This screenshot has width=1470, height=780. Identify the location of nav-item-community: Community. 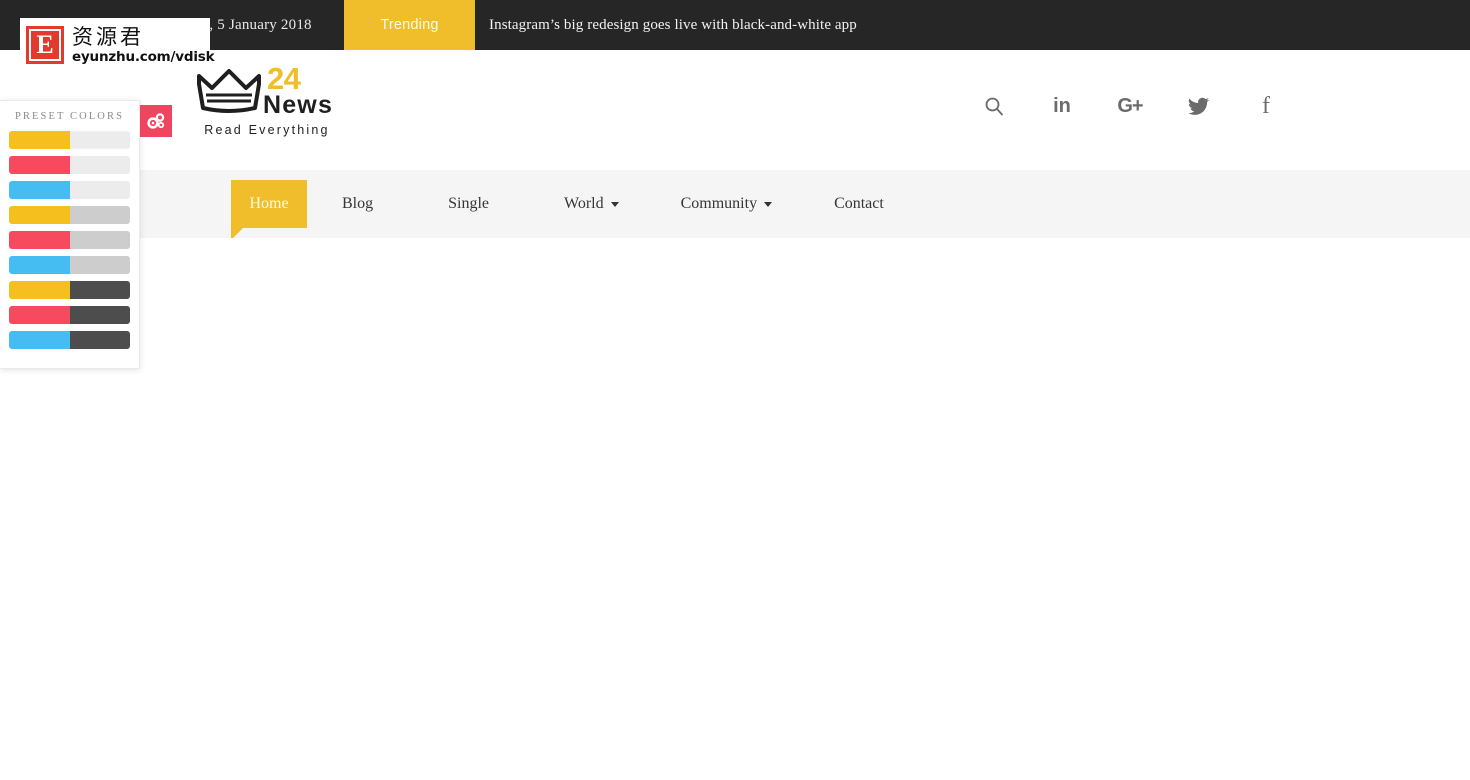
(726, 204).